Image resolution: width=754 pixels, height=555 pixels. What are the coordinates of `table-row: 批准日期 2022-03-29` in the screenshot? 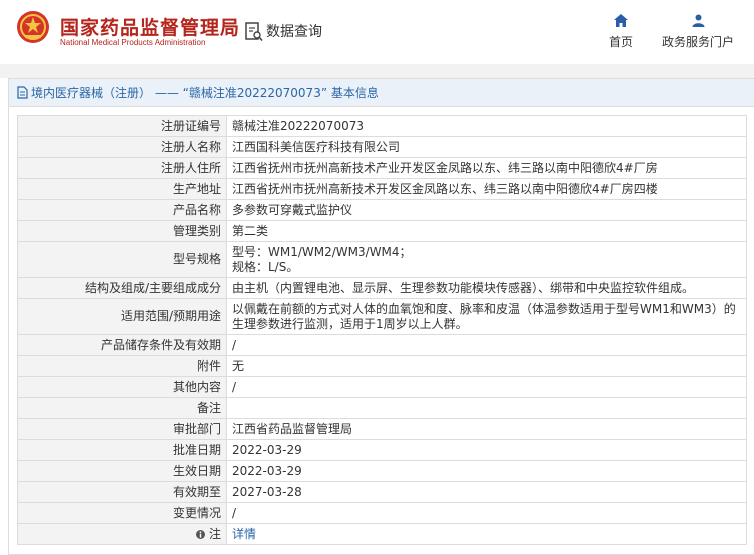 It's located at (382, 450).